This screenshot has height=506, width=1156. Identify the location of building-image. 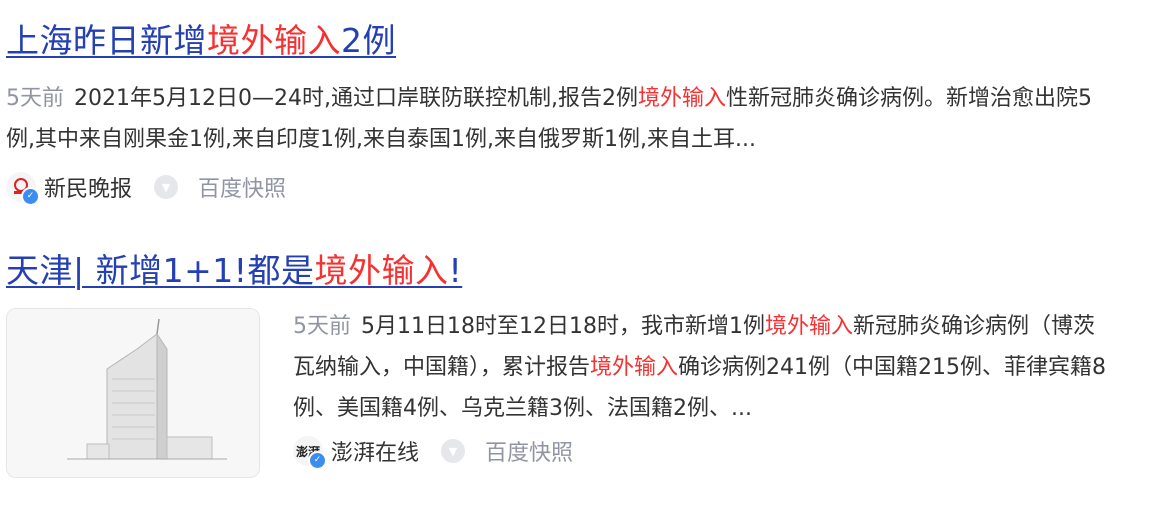
(133, 393).